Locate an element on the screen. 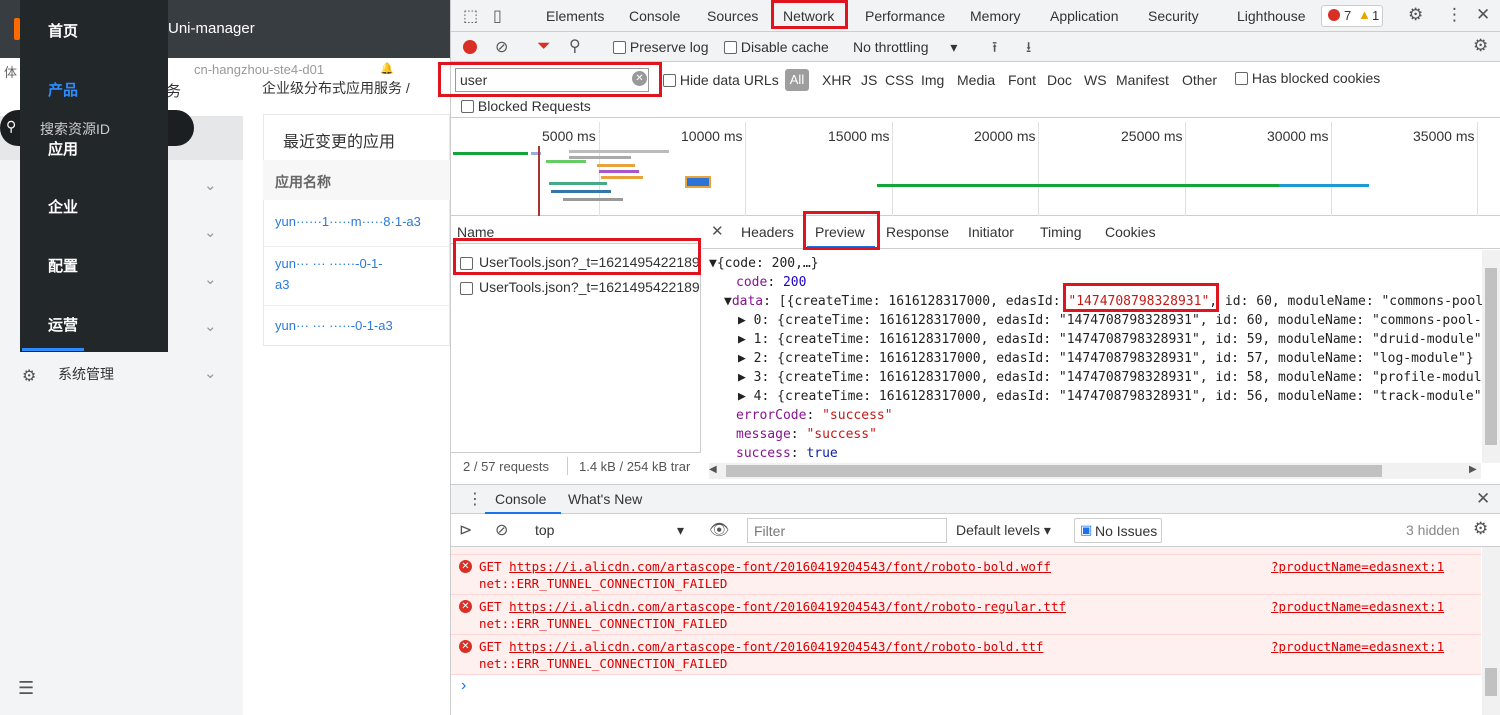 The height and width of the screenshot is (715, 1500). console-settings-icon: ⚙ is located at coordinates (1480, 529).